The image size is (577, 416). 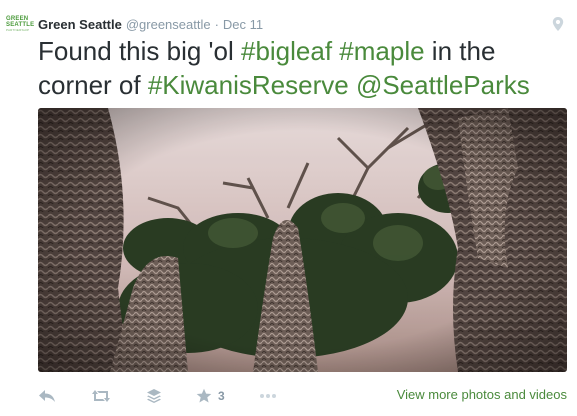 I want to click on tweet-date: Dec 11, so click(x=243, y=24).